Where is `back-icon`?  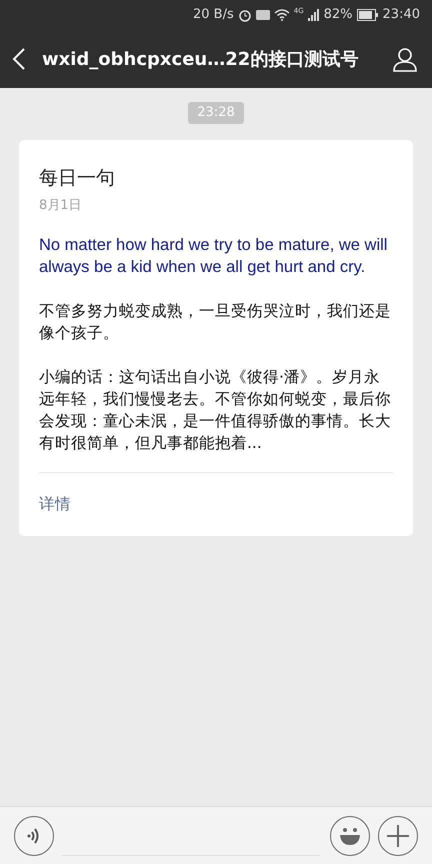
back-icon is located at coordinates (19, 59).